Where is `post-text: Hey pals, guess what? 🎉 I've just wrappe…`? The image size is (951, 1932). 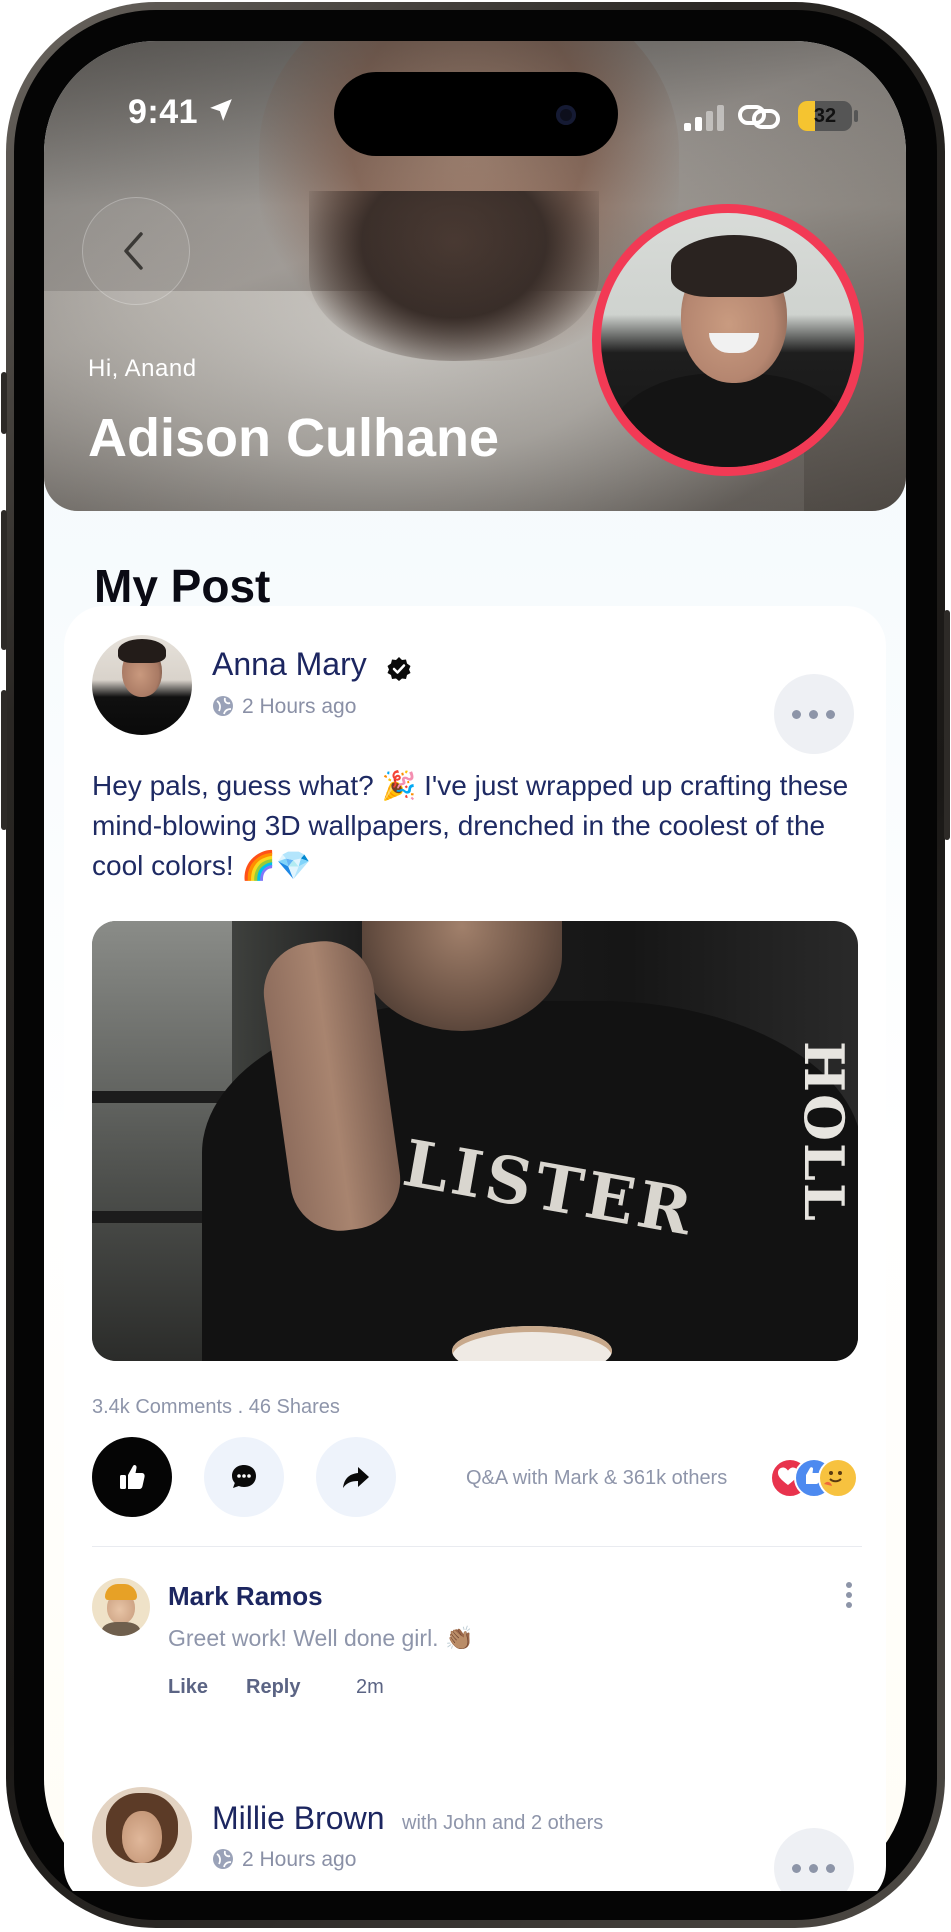 post-text: Hey pals, guess what? 🎉 I've just wrappe… is located at coordinates (470, 825).